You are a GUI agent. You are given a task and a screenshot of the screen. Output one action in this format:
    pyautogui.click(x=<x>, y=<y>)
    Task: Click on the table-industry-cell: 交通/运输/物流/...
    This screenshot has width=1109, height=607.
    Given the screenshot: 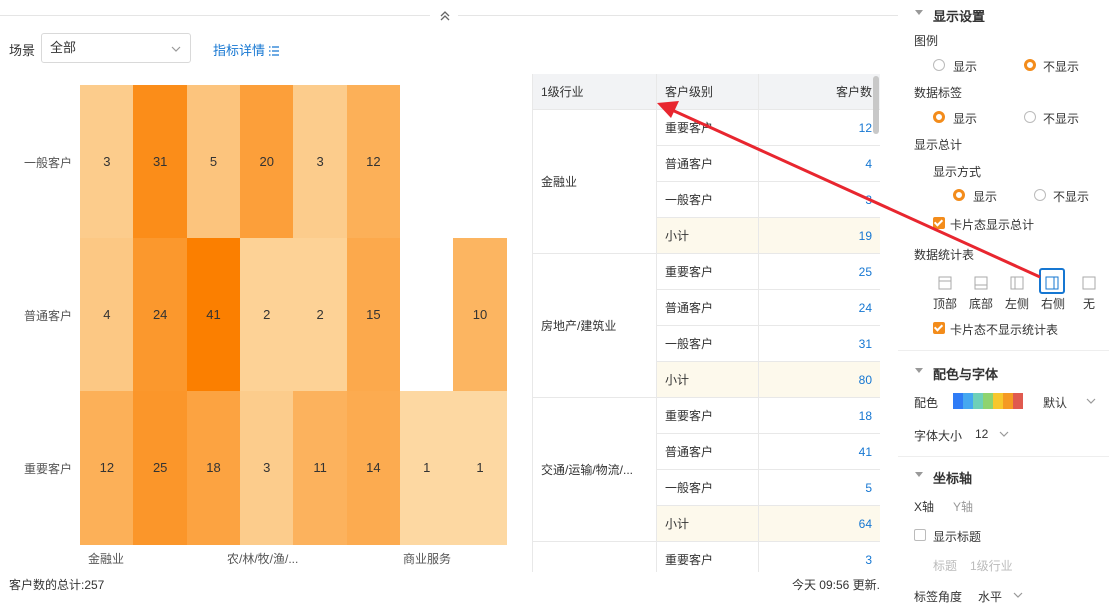 What is the action you would take?
    pyautogui.click(x=595, y=470)
    